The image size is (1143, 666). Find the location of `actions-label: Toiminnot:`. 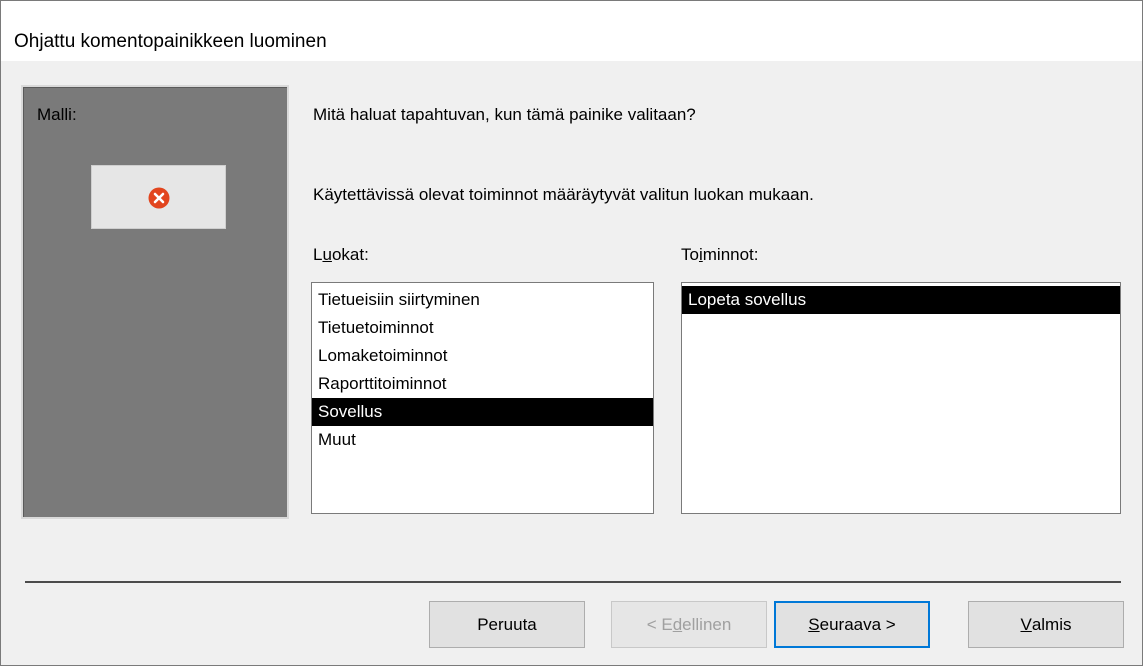

actions-label: Toiminnot: is located at coordinates (720, 254).